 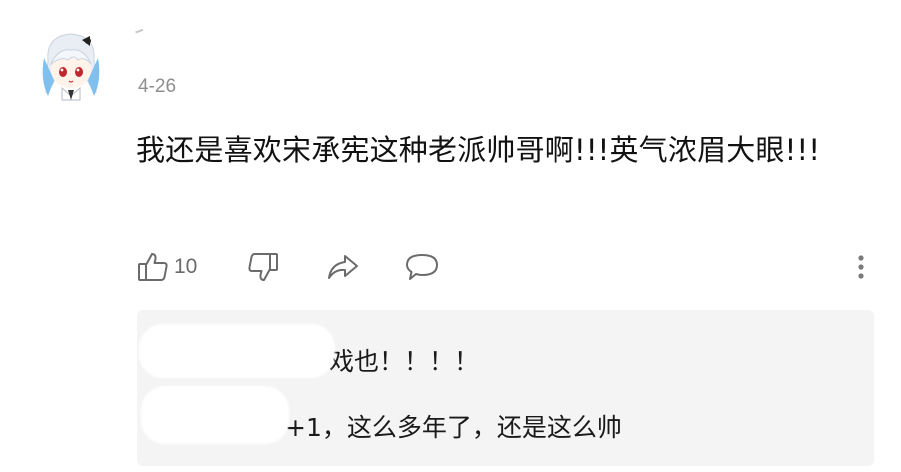 I want to click on vertical-ellipsis-icon, so click(x=861, y=267).